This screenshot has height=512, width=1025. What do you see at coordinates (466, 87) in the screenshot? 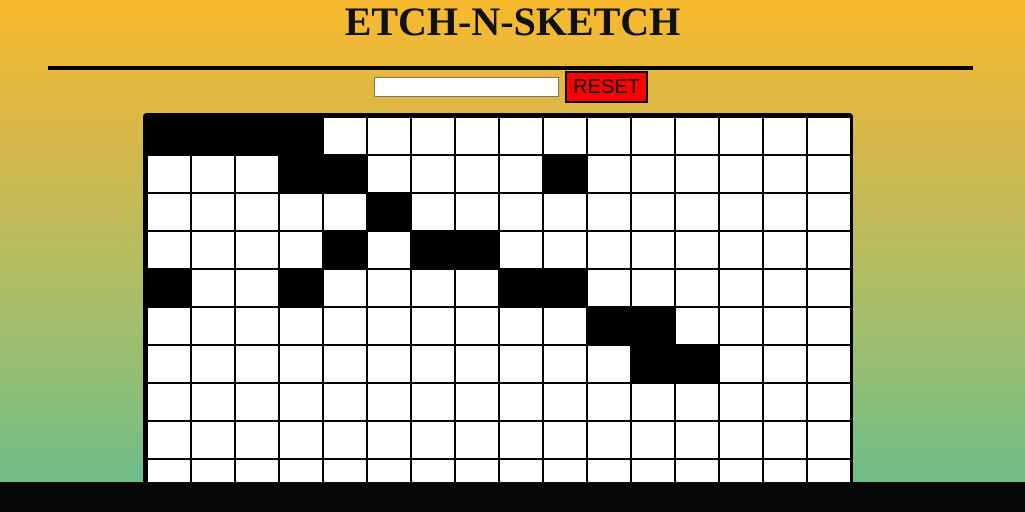
I see `grid-size-input` at bounding box center [466, 87].